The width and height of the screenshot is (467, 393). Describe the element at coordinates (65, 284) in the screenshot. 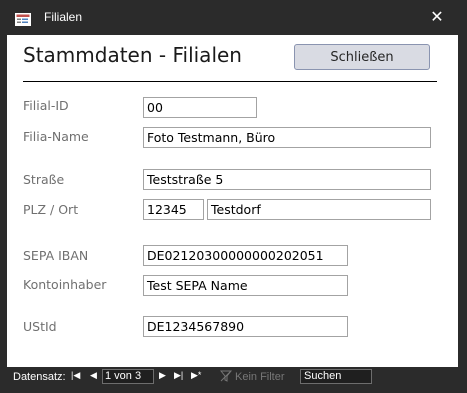

I see `kontoinhaber-label: Kontoinhaber` at that location.